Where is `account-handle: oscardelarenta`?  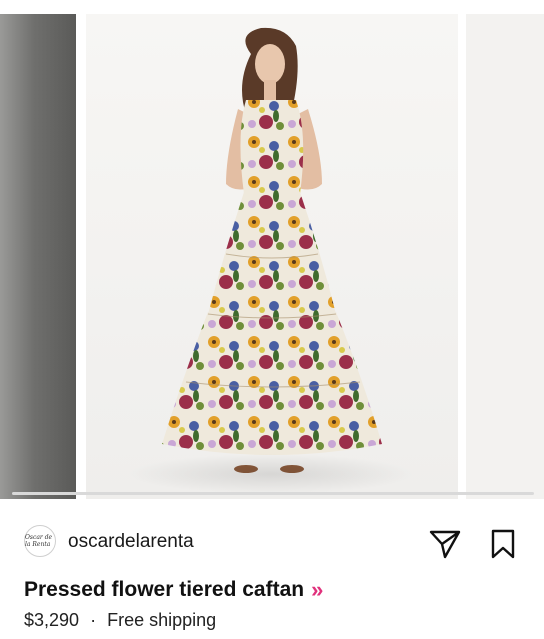
account-handle: oscardelarenta is located at coordinates (131, 542).